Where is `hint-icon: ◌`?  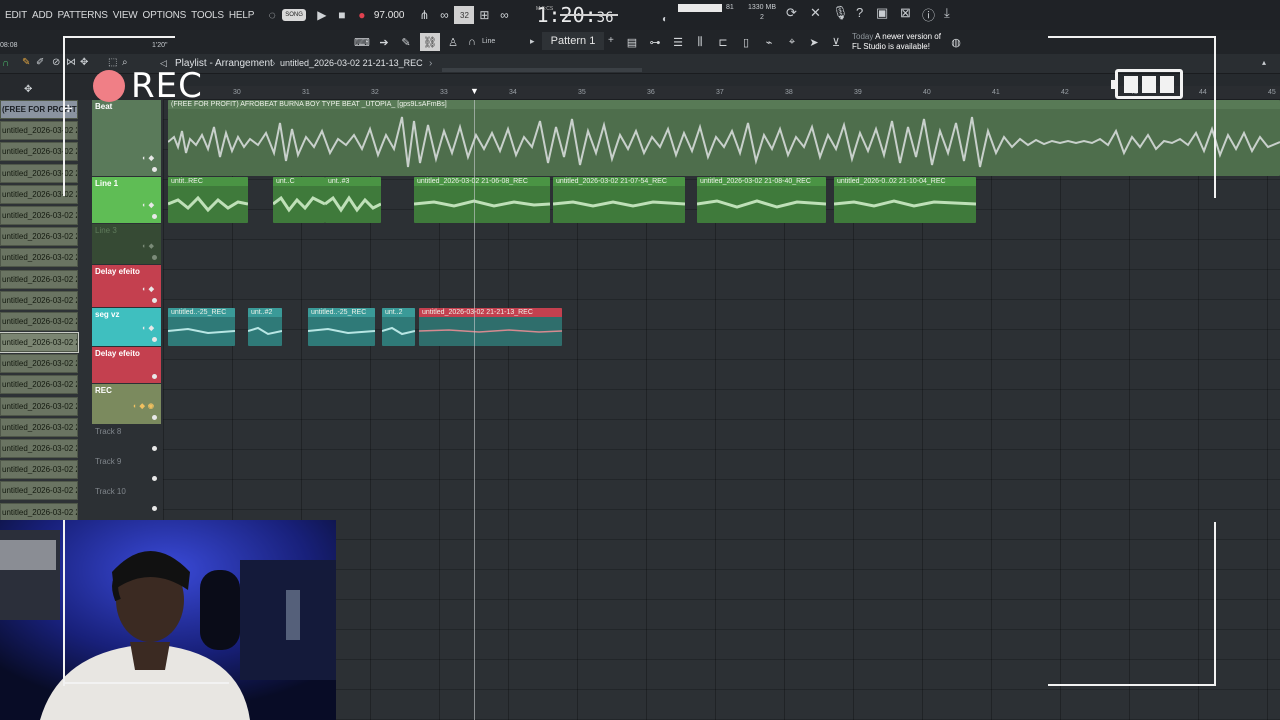
hint-icon: ◌ is located at coordinates (272, 15).